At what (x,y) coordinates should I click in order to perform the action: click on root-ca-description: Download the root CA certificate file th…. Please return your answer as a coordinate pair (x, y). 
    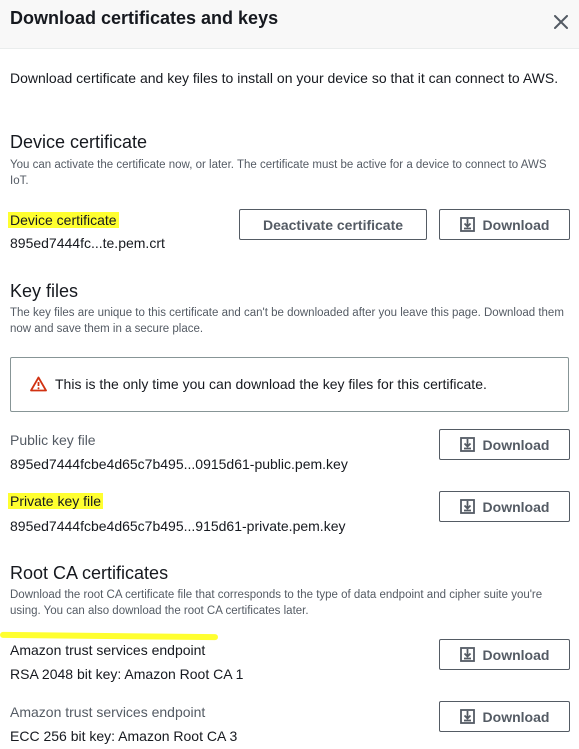
    Looking at the image, I should click on (276, 603).